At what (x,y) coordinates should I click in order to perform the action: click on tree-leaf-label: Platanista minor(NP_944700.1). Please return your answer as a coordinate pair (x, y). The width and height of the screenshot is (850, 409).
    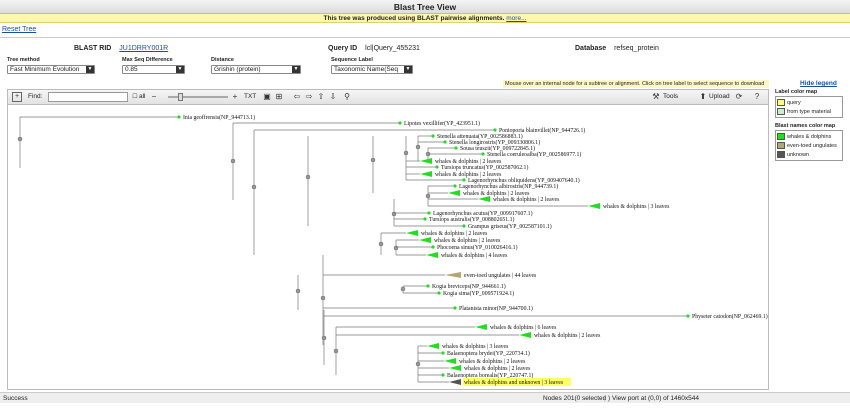
    Looking at the image, I should click on (496, 308).